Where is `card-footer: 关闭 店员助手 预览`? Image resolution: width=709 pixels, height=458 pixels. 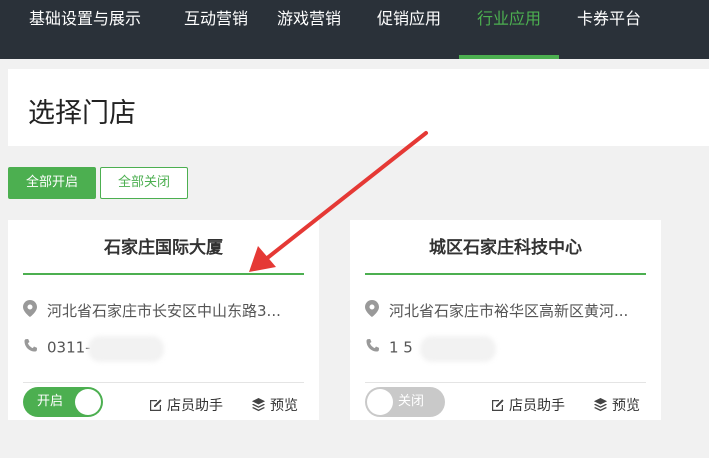
card-footer: 关闭 店员助手 预览 is located at coordinates (505, 401).